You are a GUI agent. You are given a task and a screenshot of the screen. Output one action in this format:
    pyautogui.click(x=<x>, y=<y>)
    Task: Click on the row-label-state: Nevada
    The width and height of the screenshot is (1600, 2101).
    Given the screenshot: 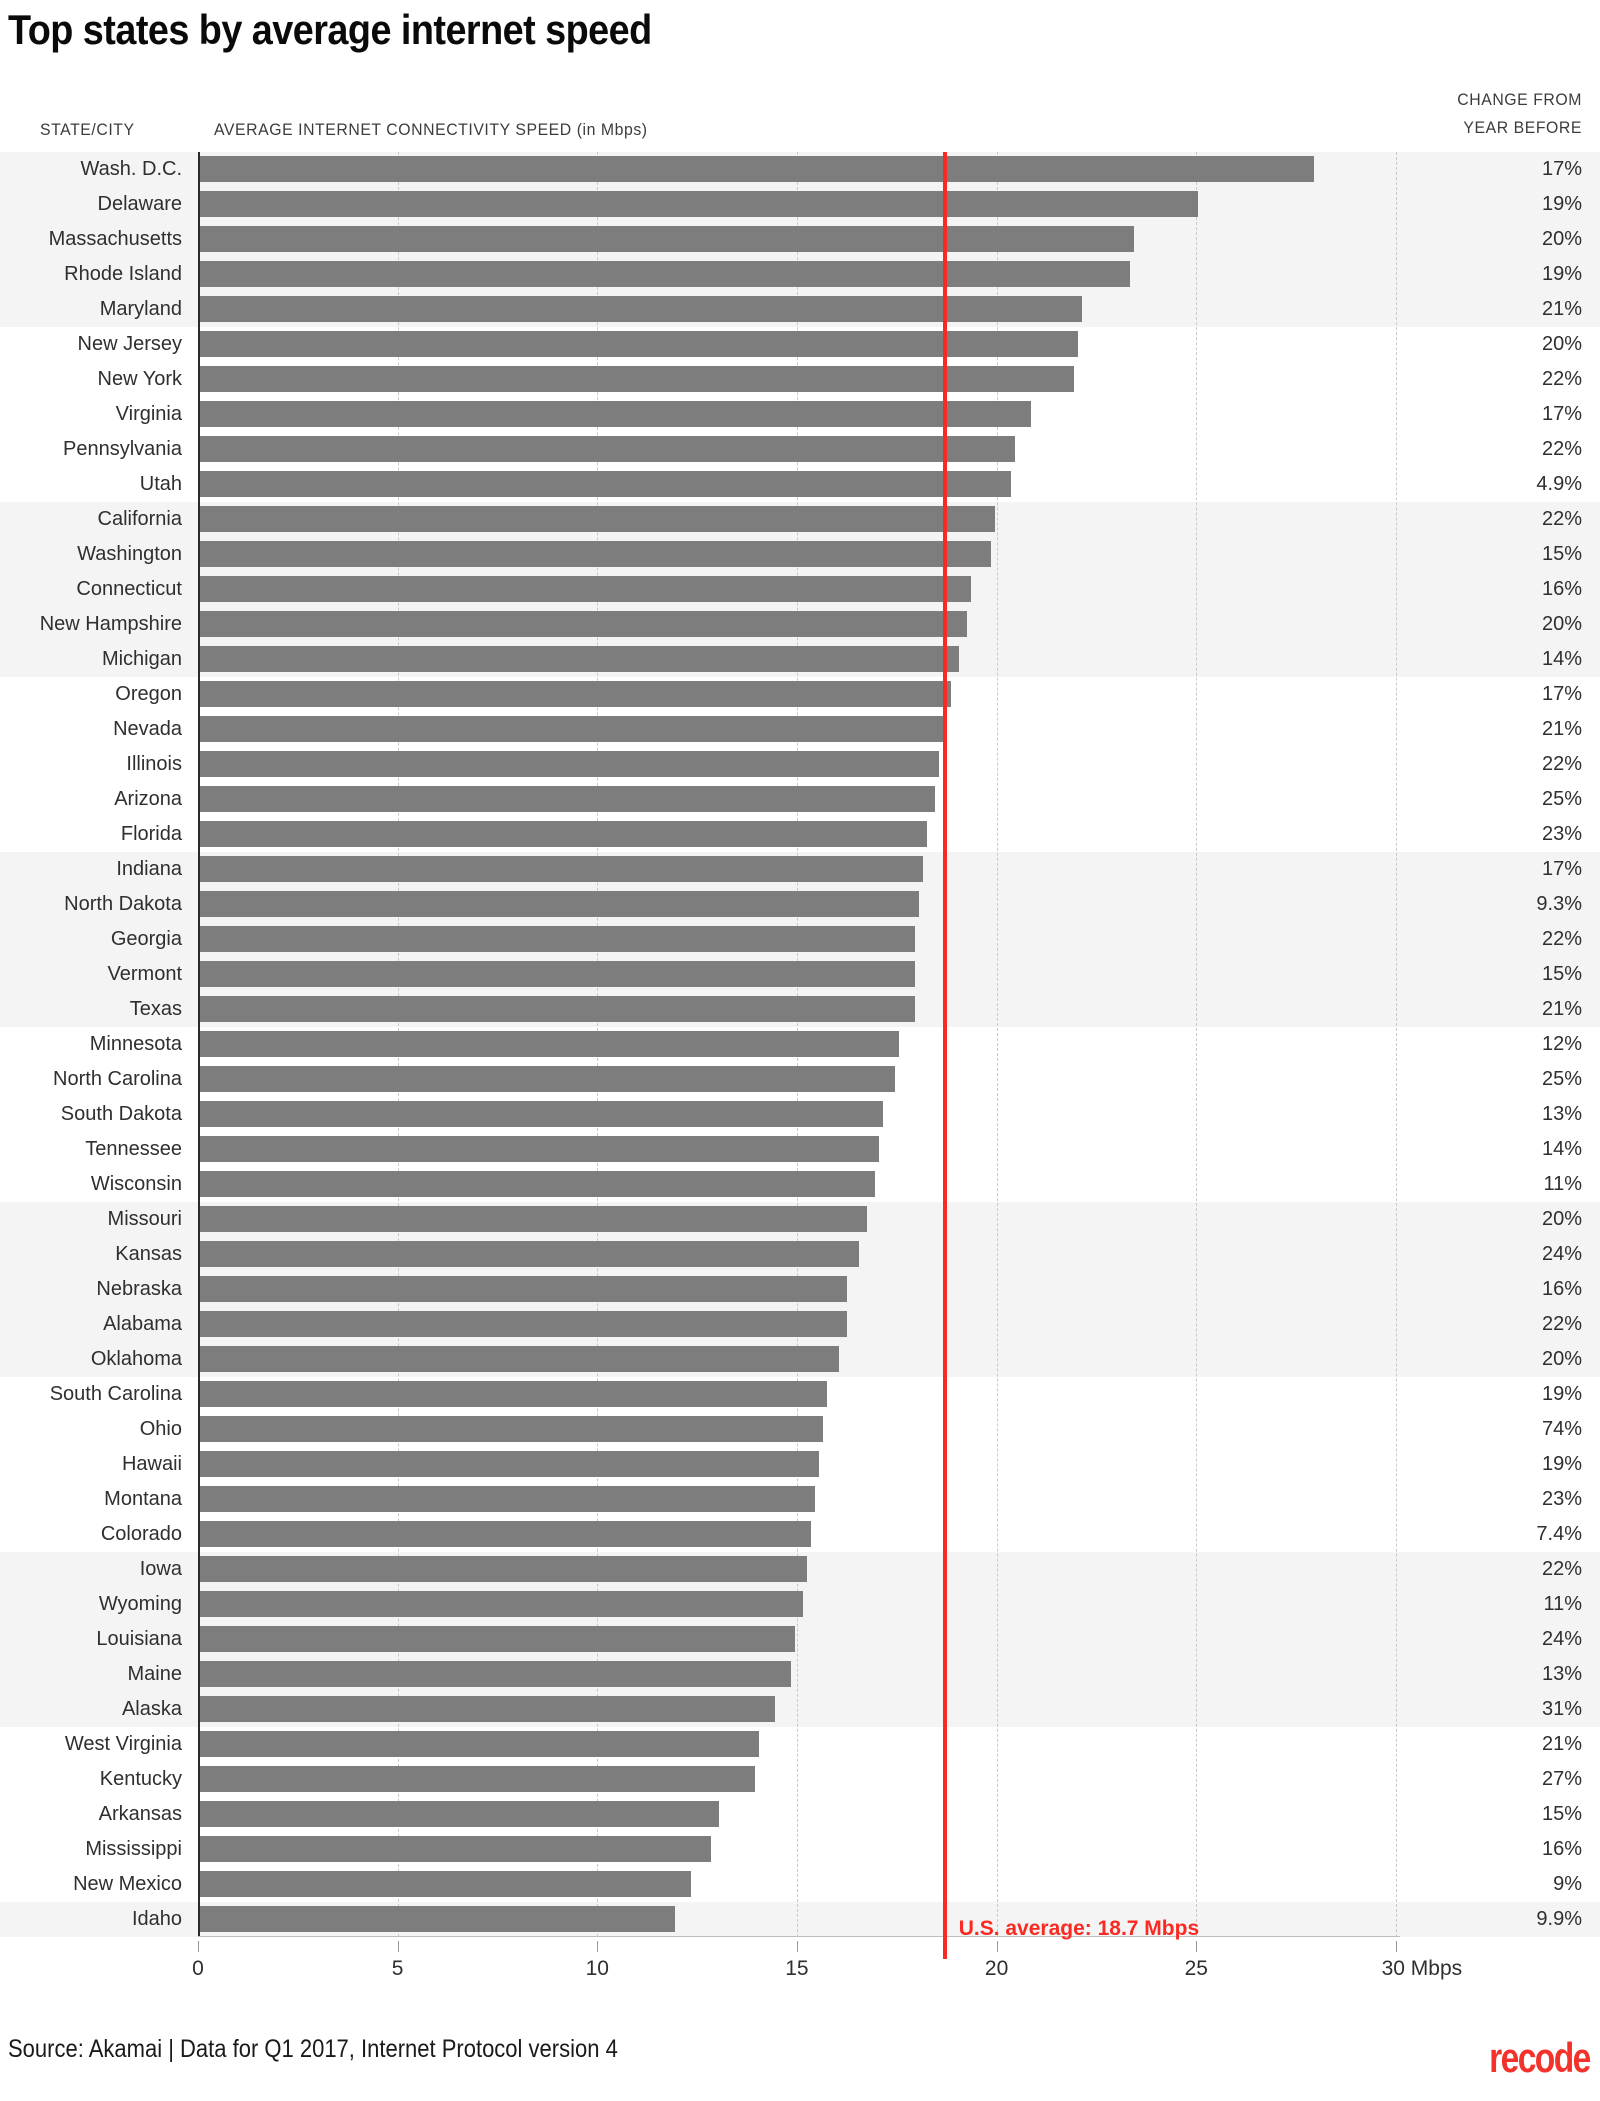 What is the action you would take?
    pyautogui.click(x=147, y=729)
    